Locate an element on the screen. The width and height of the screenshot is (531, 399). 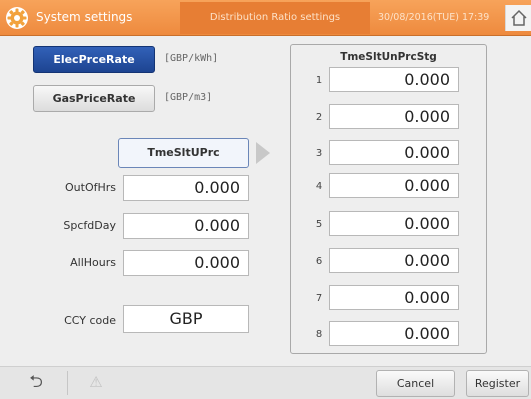
time-slot-unit-price-button: TmeSltUPrc is located at coordinates (183, 153).